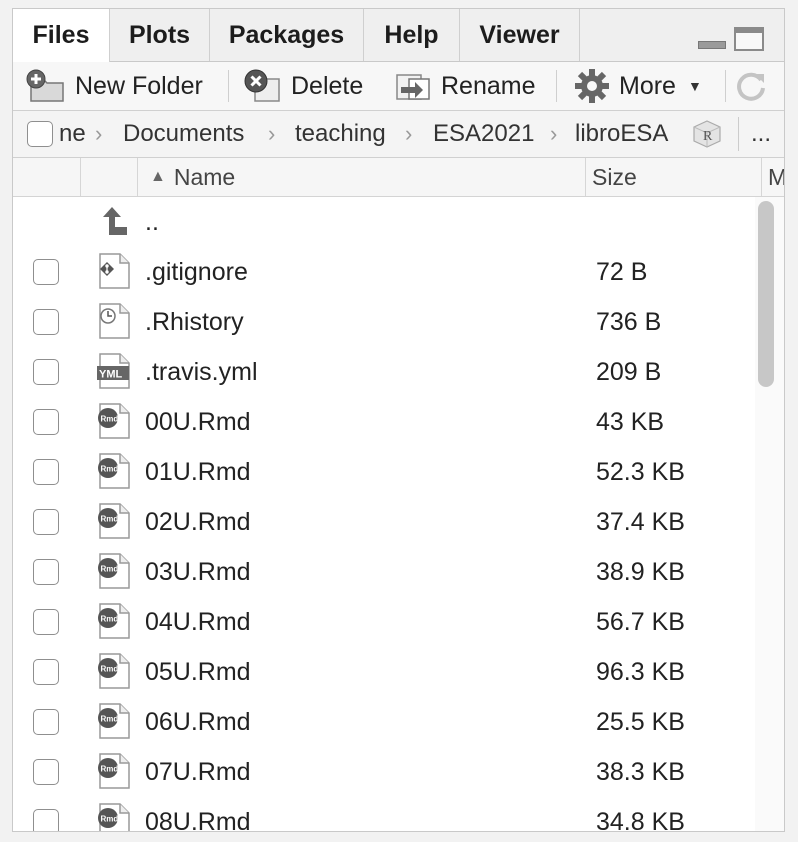 The height and width of the screenshot is (842, 798). I want to click on more-button: More ▼, so click(637, 86).